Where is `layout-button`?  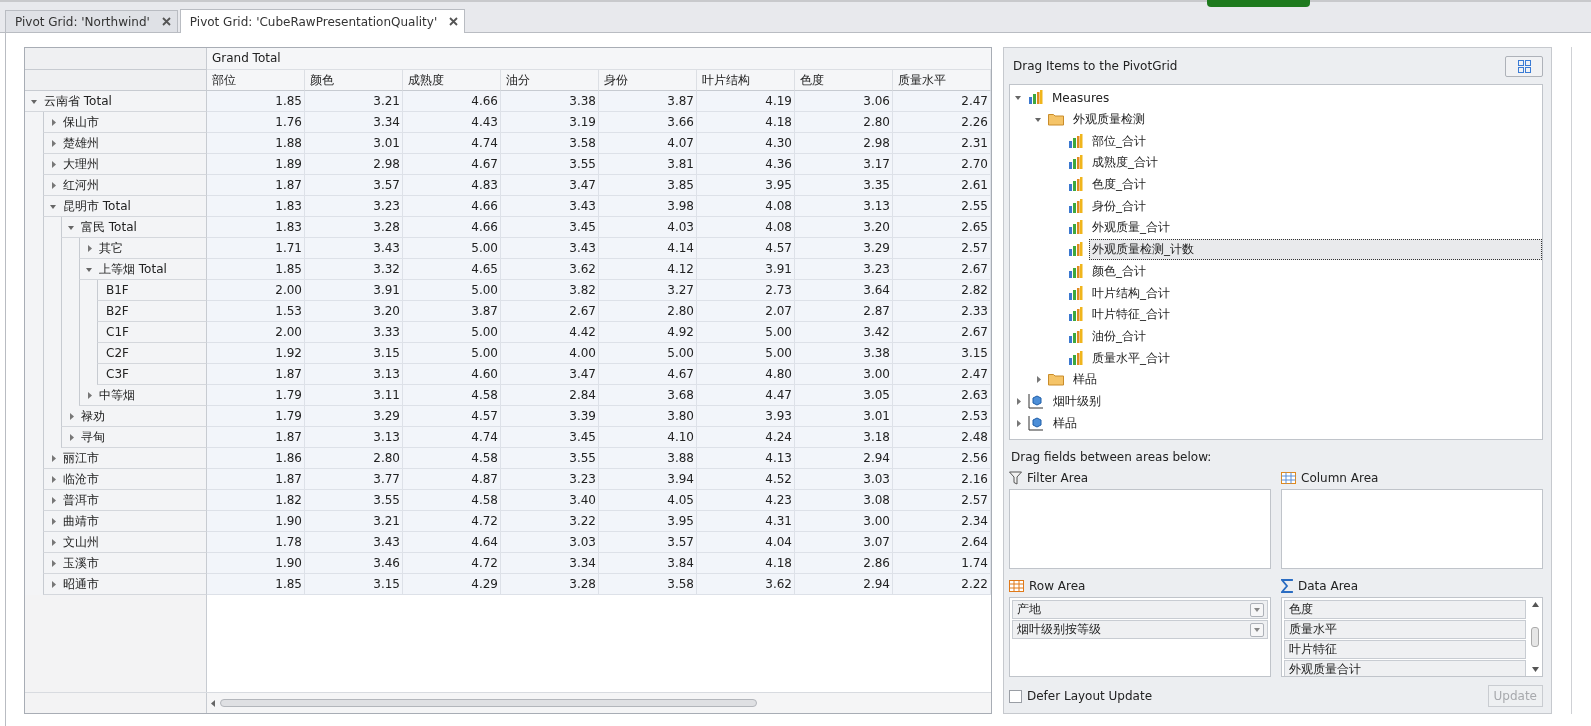
layout-button is located at coordinates (1524, 66).